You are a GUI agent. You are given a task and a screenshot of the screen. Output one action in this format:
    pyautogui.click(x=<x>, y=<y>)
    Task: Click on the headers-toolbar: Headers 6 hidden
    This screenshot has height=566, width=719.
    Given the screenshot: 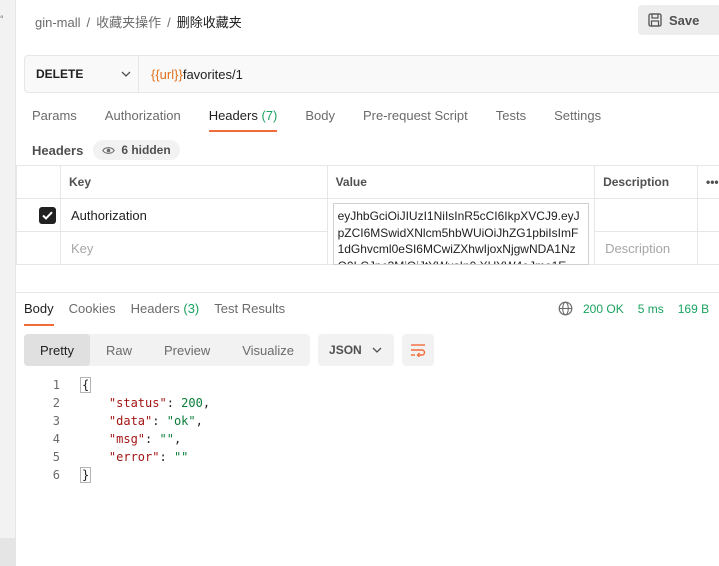 What is the action you would take?
    pyautogui.click(x=106, y=150)
    